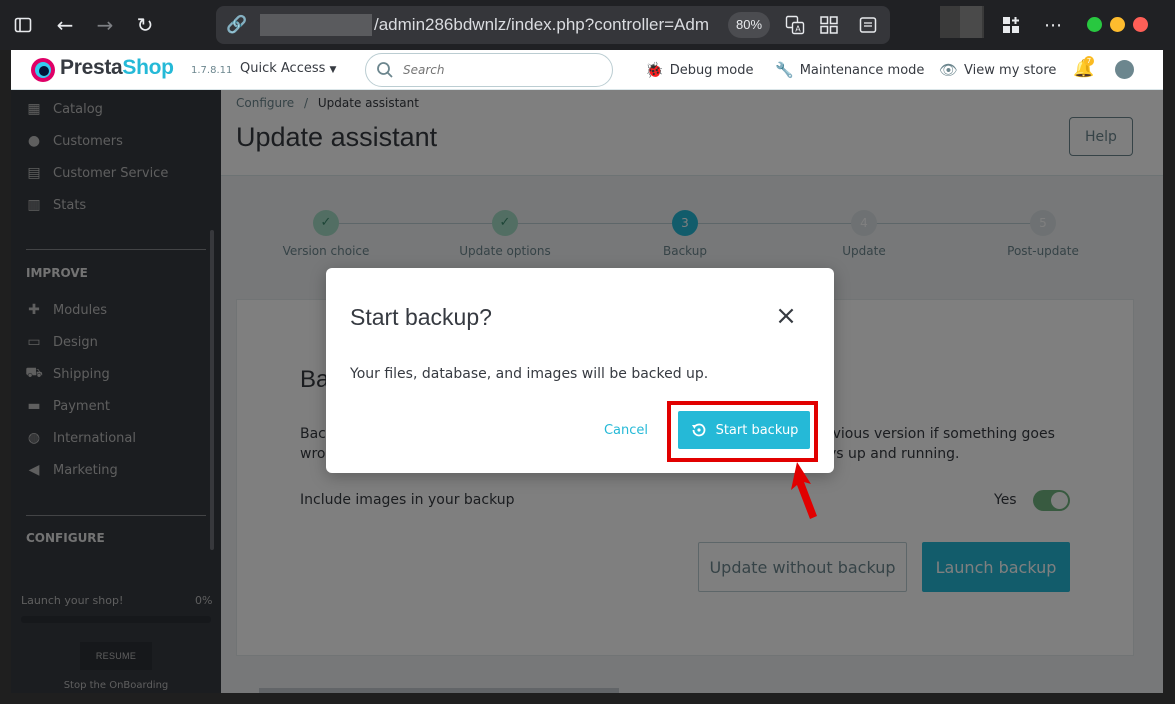  Describe the element at coordinates (1011, 25) in the screenshot. I see `extensions-icon` at that location.